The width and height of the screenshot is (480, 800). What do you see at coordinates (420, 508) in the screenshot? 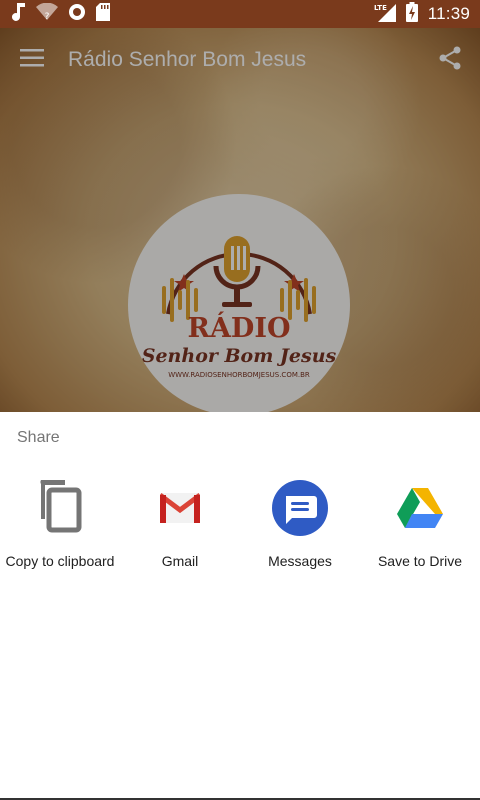
I see `drive-icon` at bounding box center [420, 508].